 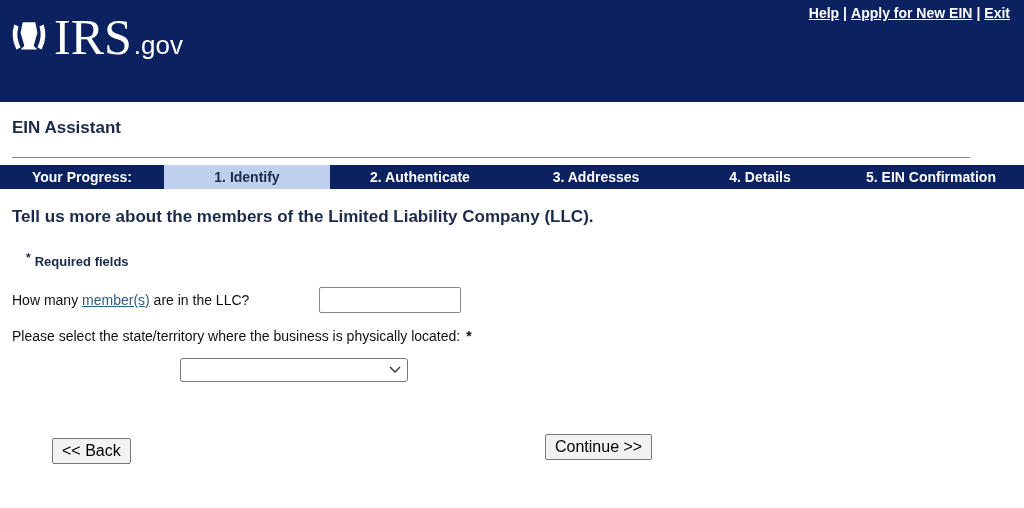 I want to click on back-button: << Back, so click(x=91, y=451).